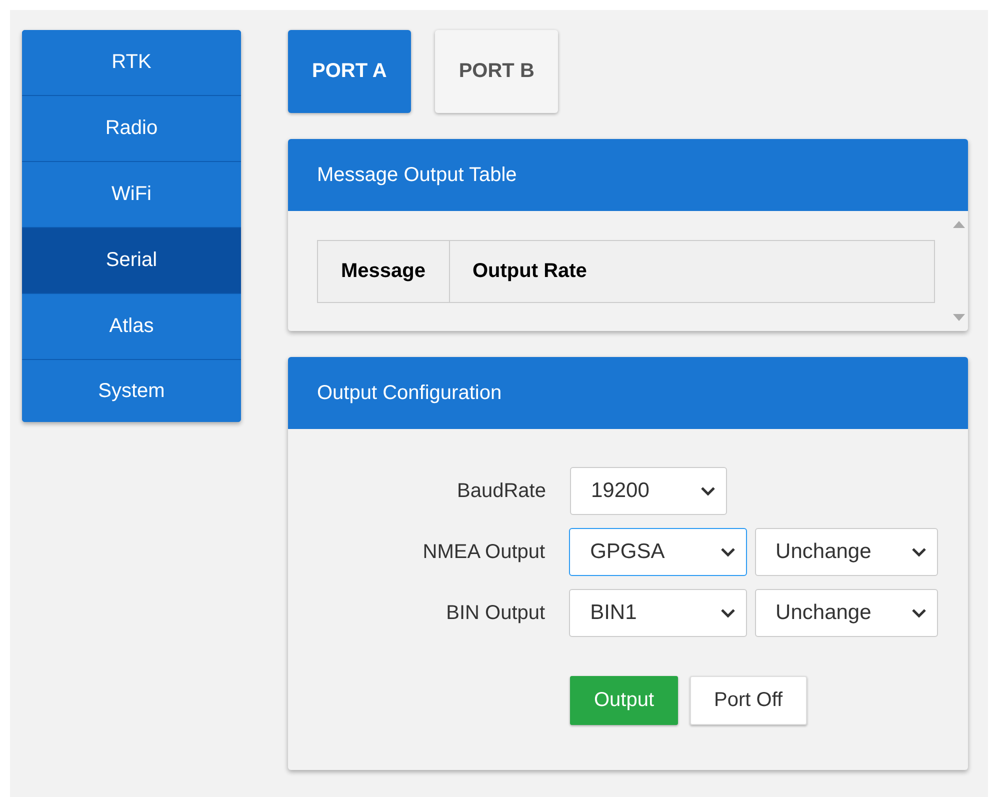 This screenshot has width=996, height=797. I want to click on field-label: NMEA Output, so click(484, 552).